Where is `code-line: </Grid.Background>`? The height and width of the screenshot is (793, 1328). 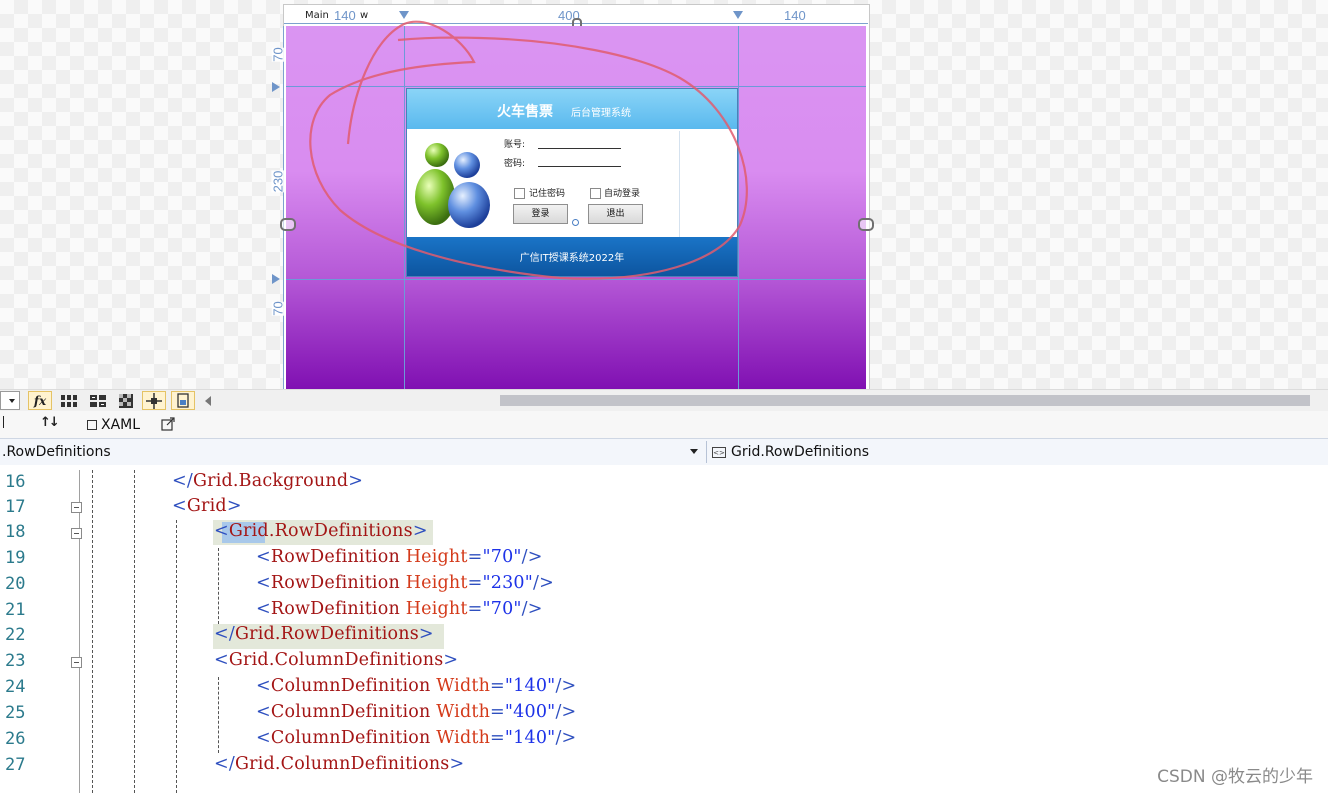 code-line: </Grid.Background> is located at coordinates (267, 481).